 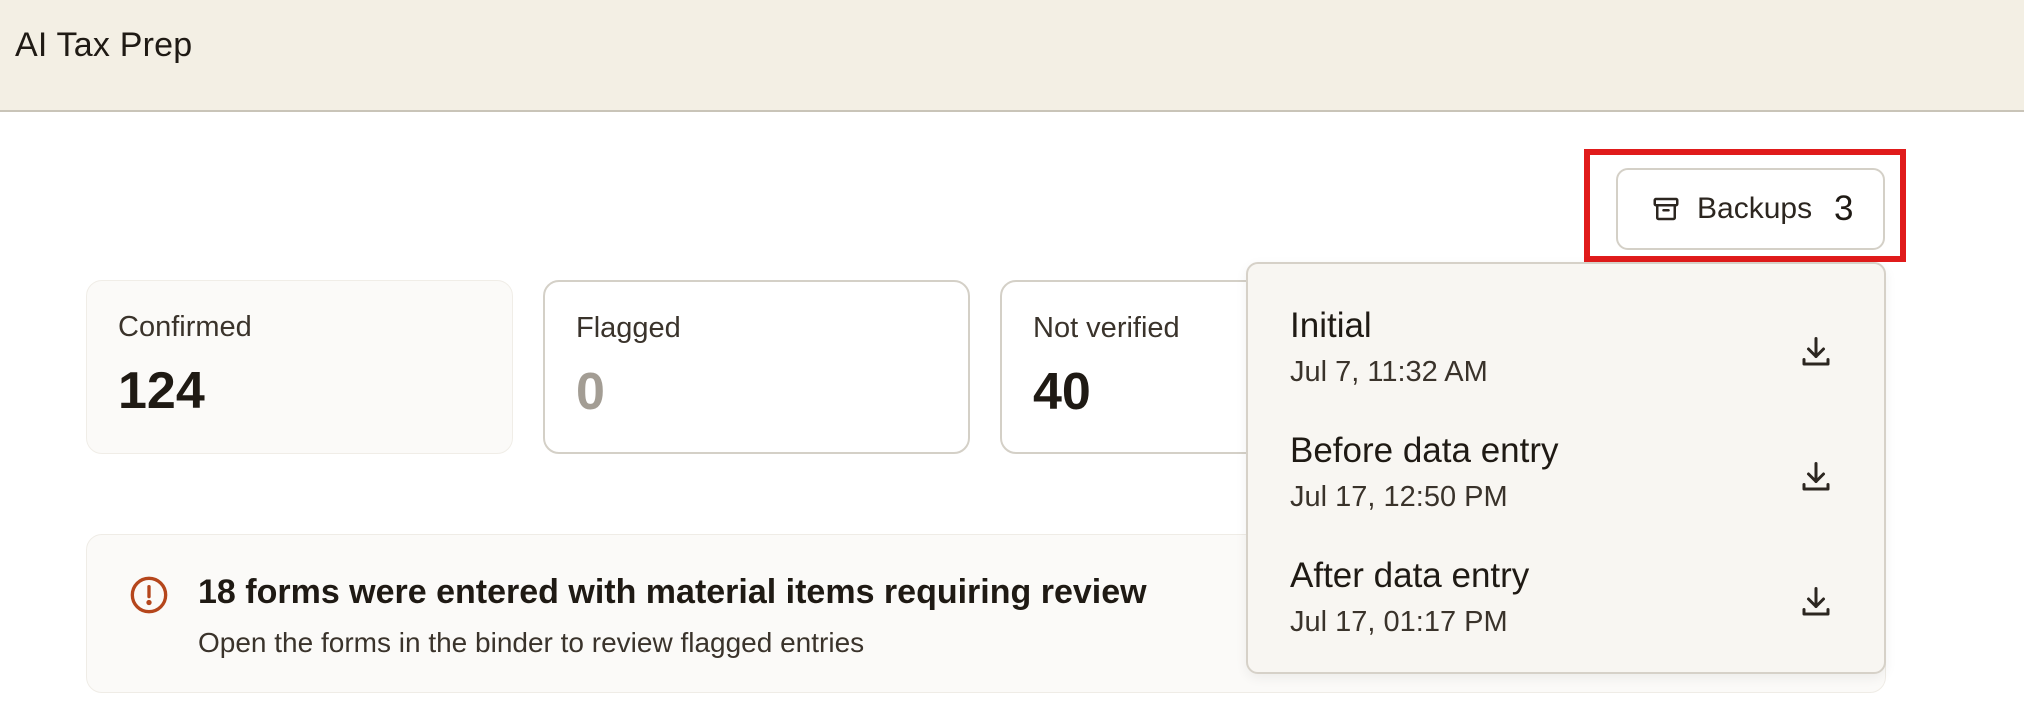 I want to click on backup-name: Initial, so click(x=1331, y=325).